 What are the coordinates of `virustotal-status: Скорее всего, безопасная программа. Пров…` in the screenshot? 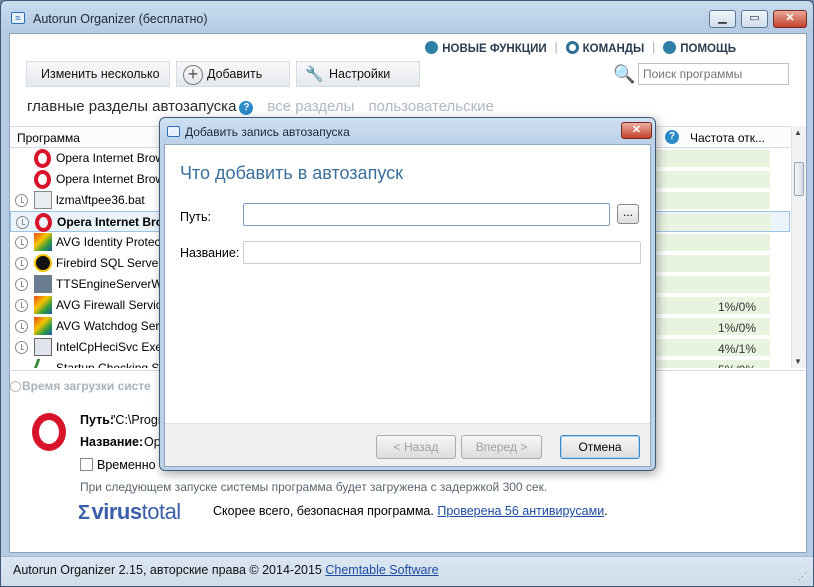 It's located at (410, 511).